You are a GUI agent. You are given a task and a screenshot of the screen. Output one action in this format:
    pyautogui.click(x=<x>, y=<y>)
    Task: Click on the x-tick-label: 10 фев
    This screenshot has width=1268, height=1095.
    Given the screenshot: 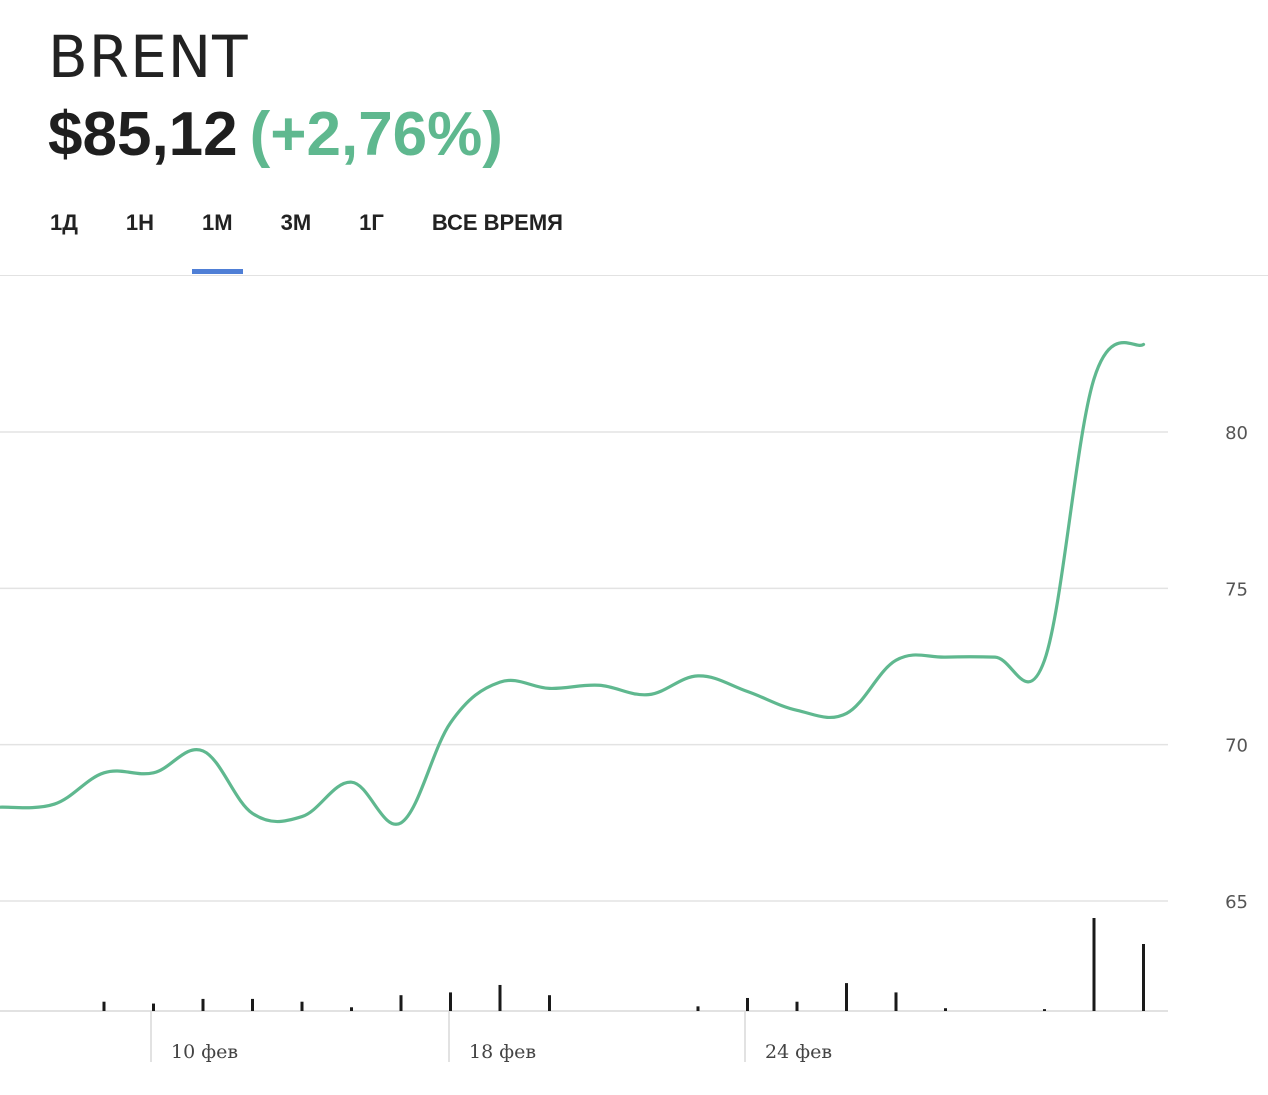 What is the action you would take?
    pyautogui.click(x=204, y=1052)
    